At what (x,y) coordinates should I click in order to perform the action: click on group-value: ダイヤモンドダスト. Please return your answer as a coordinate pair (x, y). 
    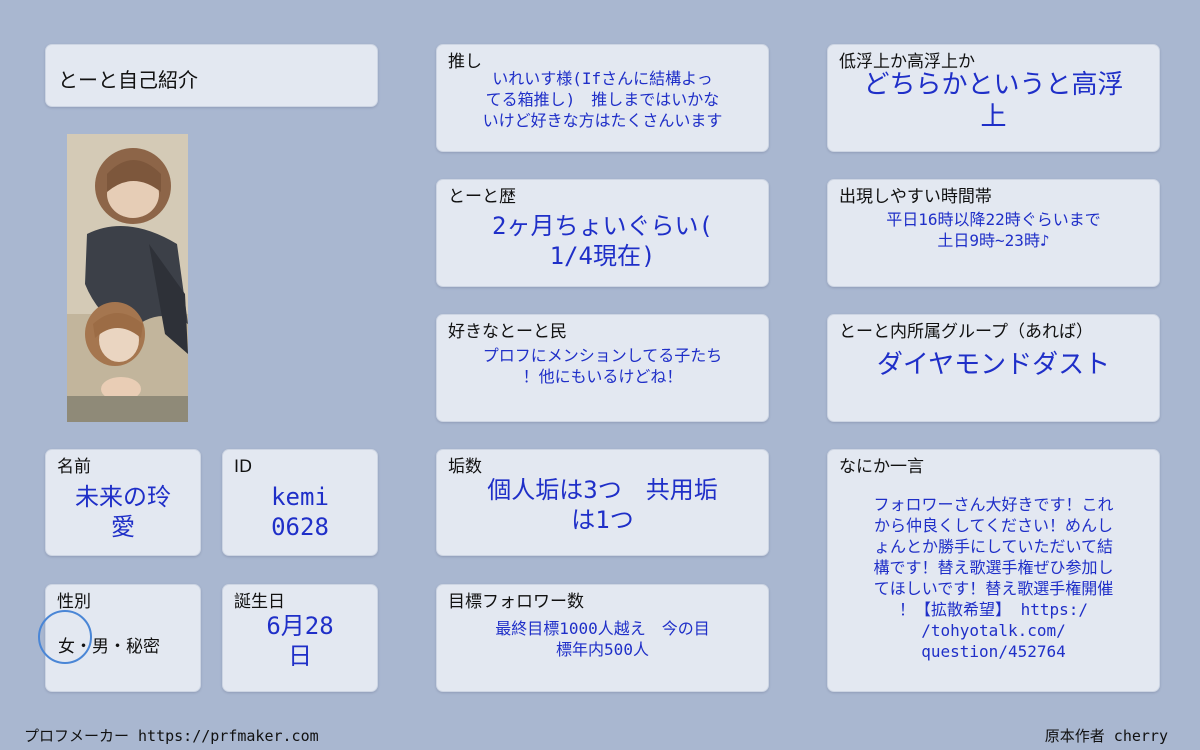
    Looking at the image, I should click on (993, 365).